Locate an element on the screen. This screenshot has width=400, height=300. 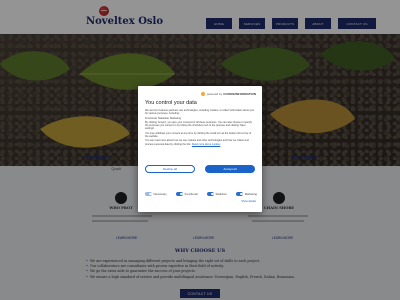
toggle-label: Functional is located at coordinates (191, 194).